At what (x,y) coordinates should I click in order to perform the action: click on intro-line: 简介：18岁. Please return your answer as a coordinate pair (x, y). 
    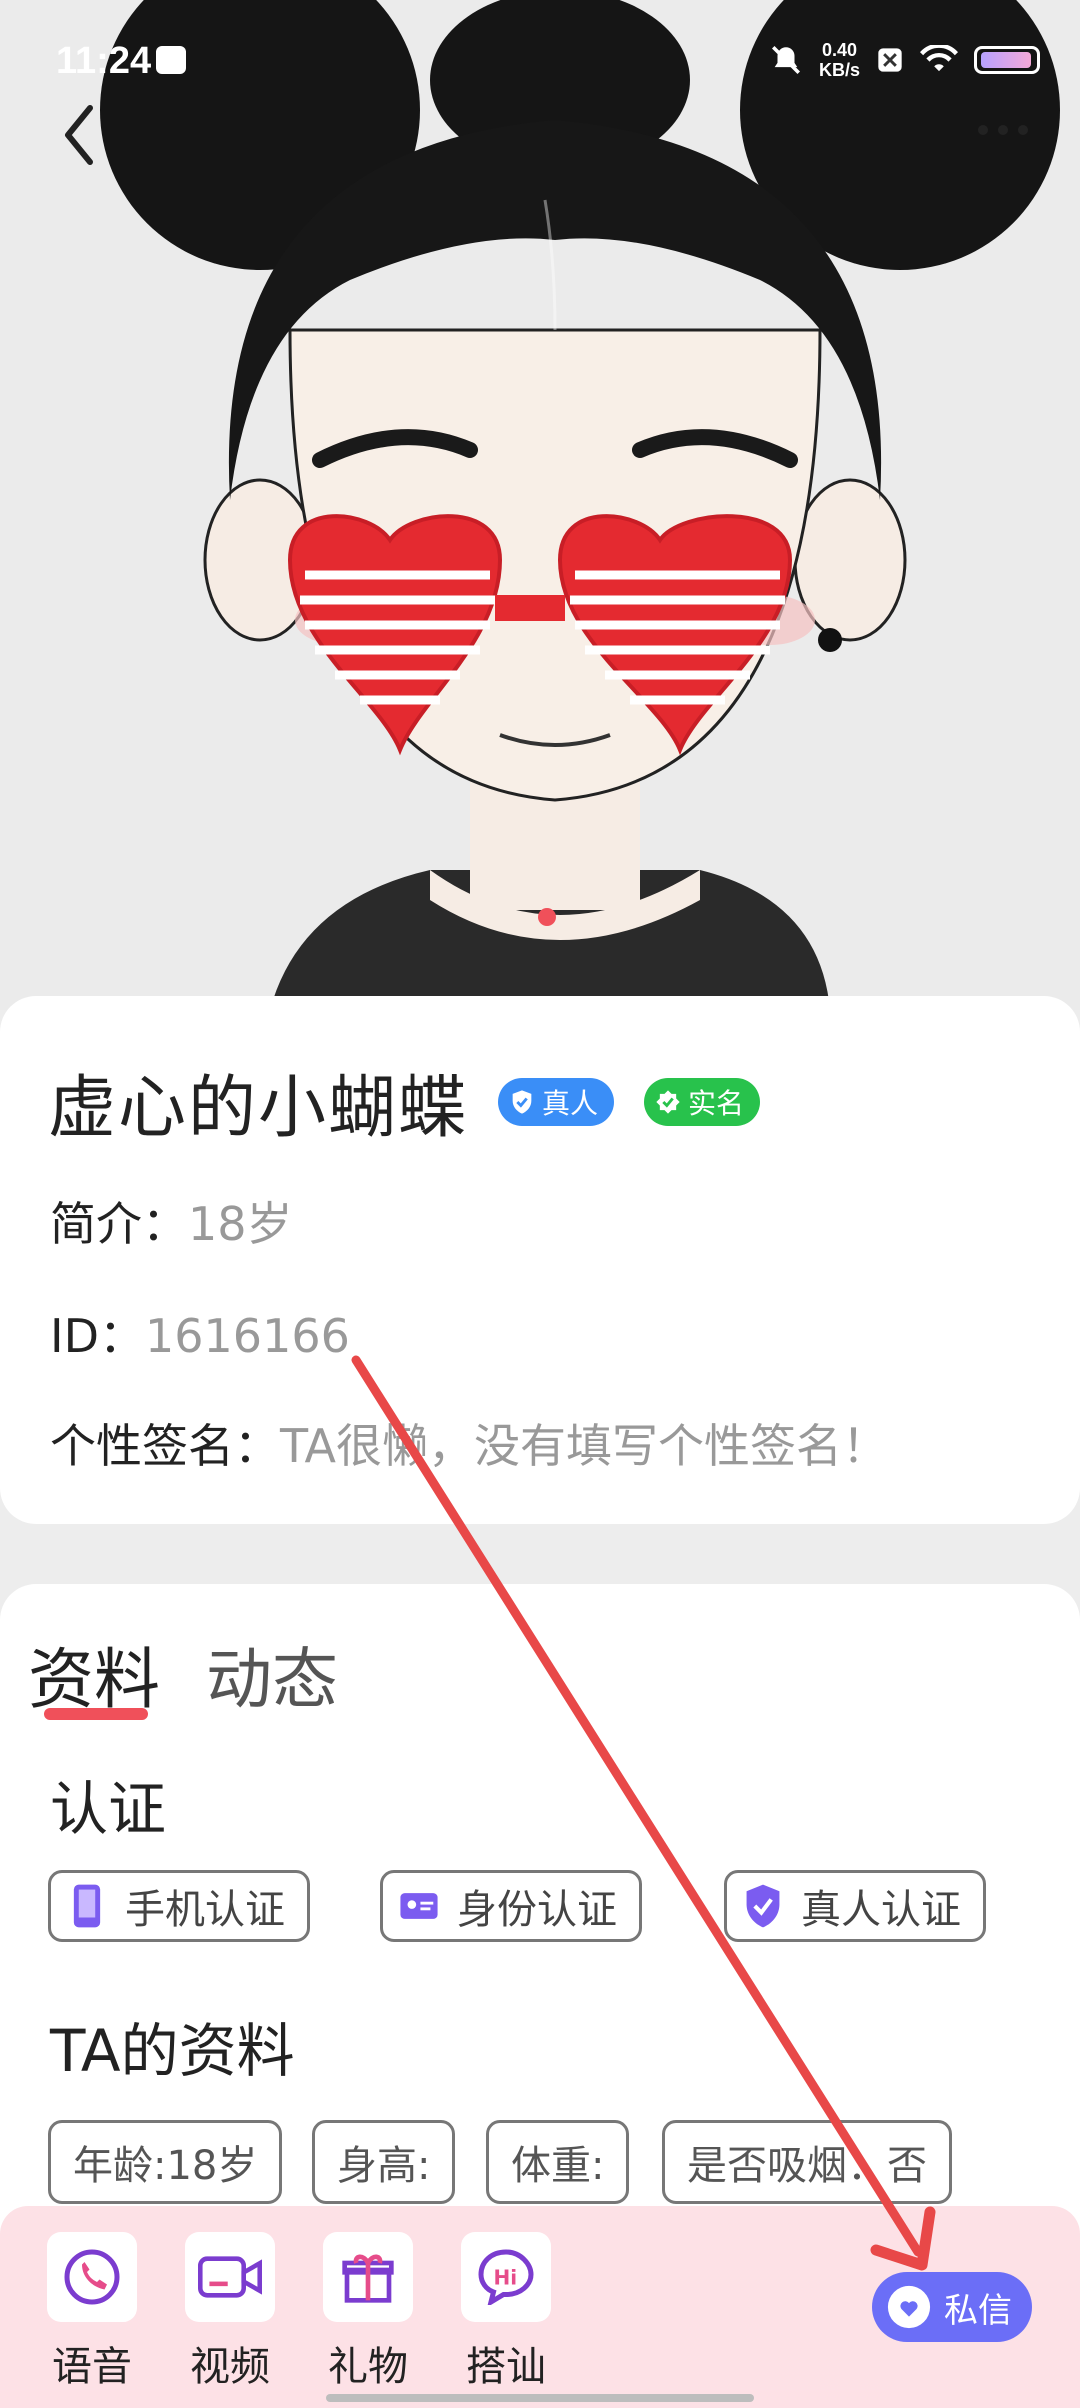
    Looking at the image, I should click on (171, 1224).